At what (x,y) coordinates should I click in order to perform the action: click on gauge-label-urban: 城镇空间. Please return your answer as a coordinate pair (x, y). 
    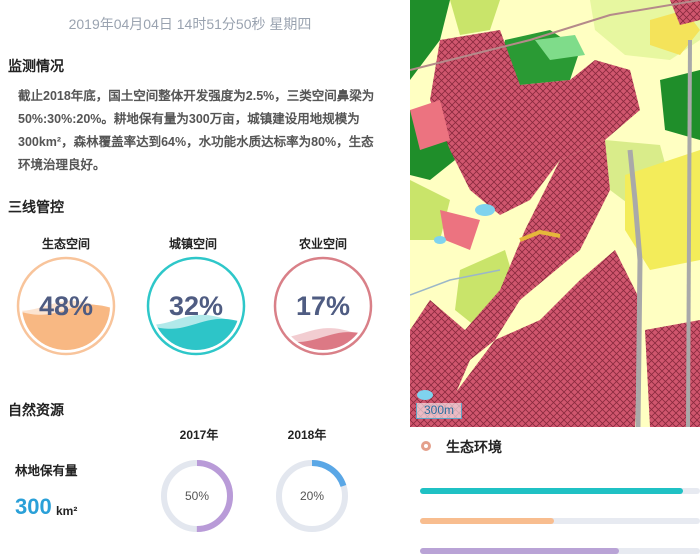
    Looking at the image, I should click on (192, 244).